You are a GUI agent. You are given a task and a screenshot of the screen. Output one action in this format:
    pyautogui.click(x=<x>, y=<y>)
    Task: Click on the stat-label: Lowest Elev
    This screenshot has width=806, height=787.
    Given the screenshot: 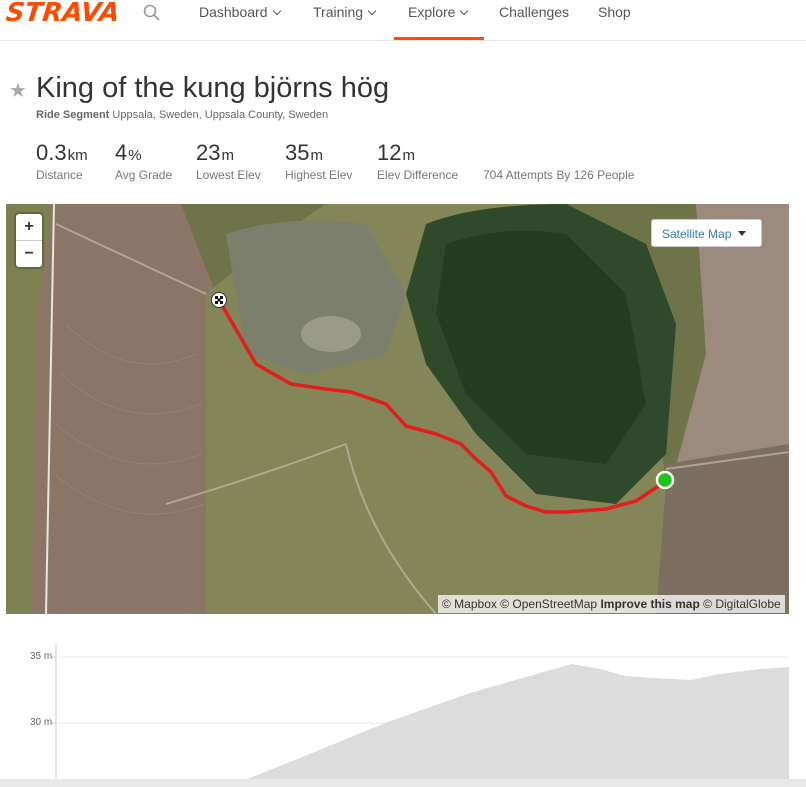 What is the action you would take?
    pyautogui.click(x=228, y=175)
    